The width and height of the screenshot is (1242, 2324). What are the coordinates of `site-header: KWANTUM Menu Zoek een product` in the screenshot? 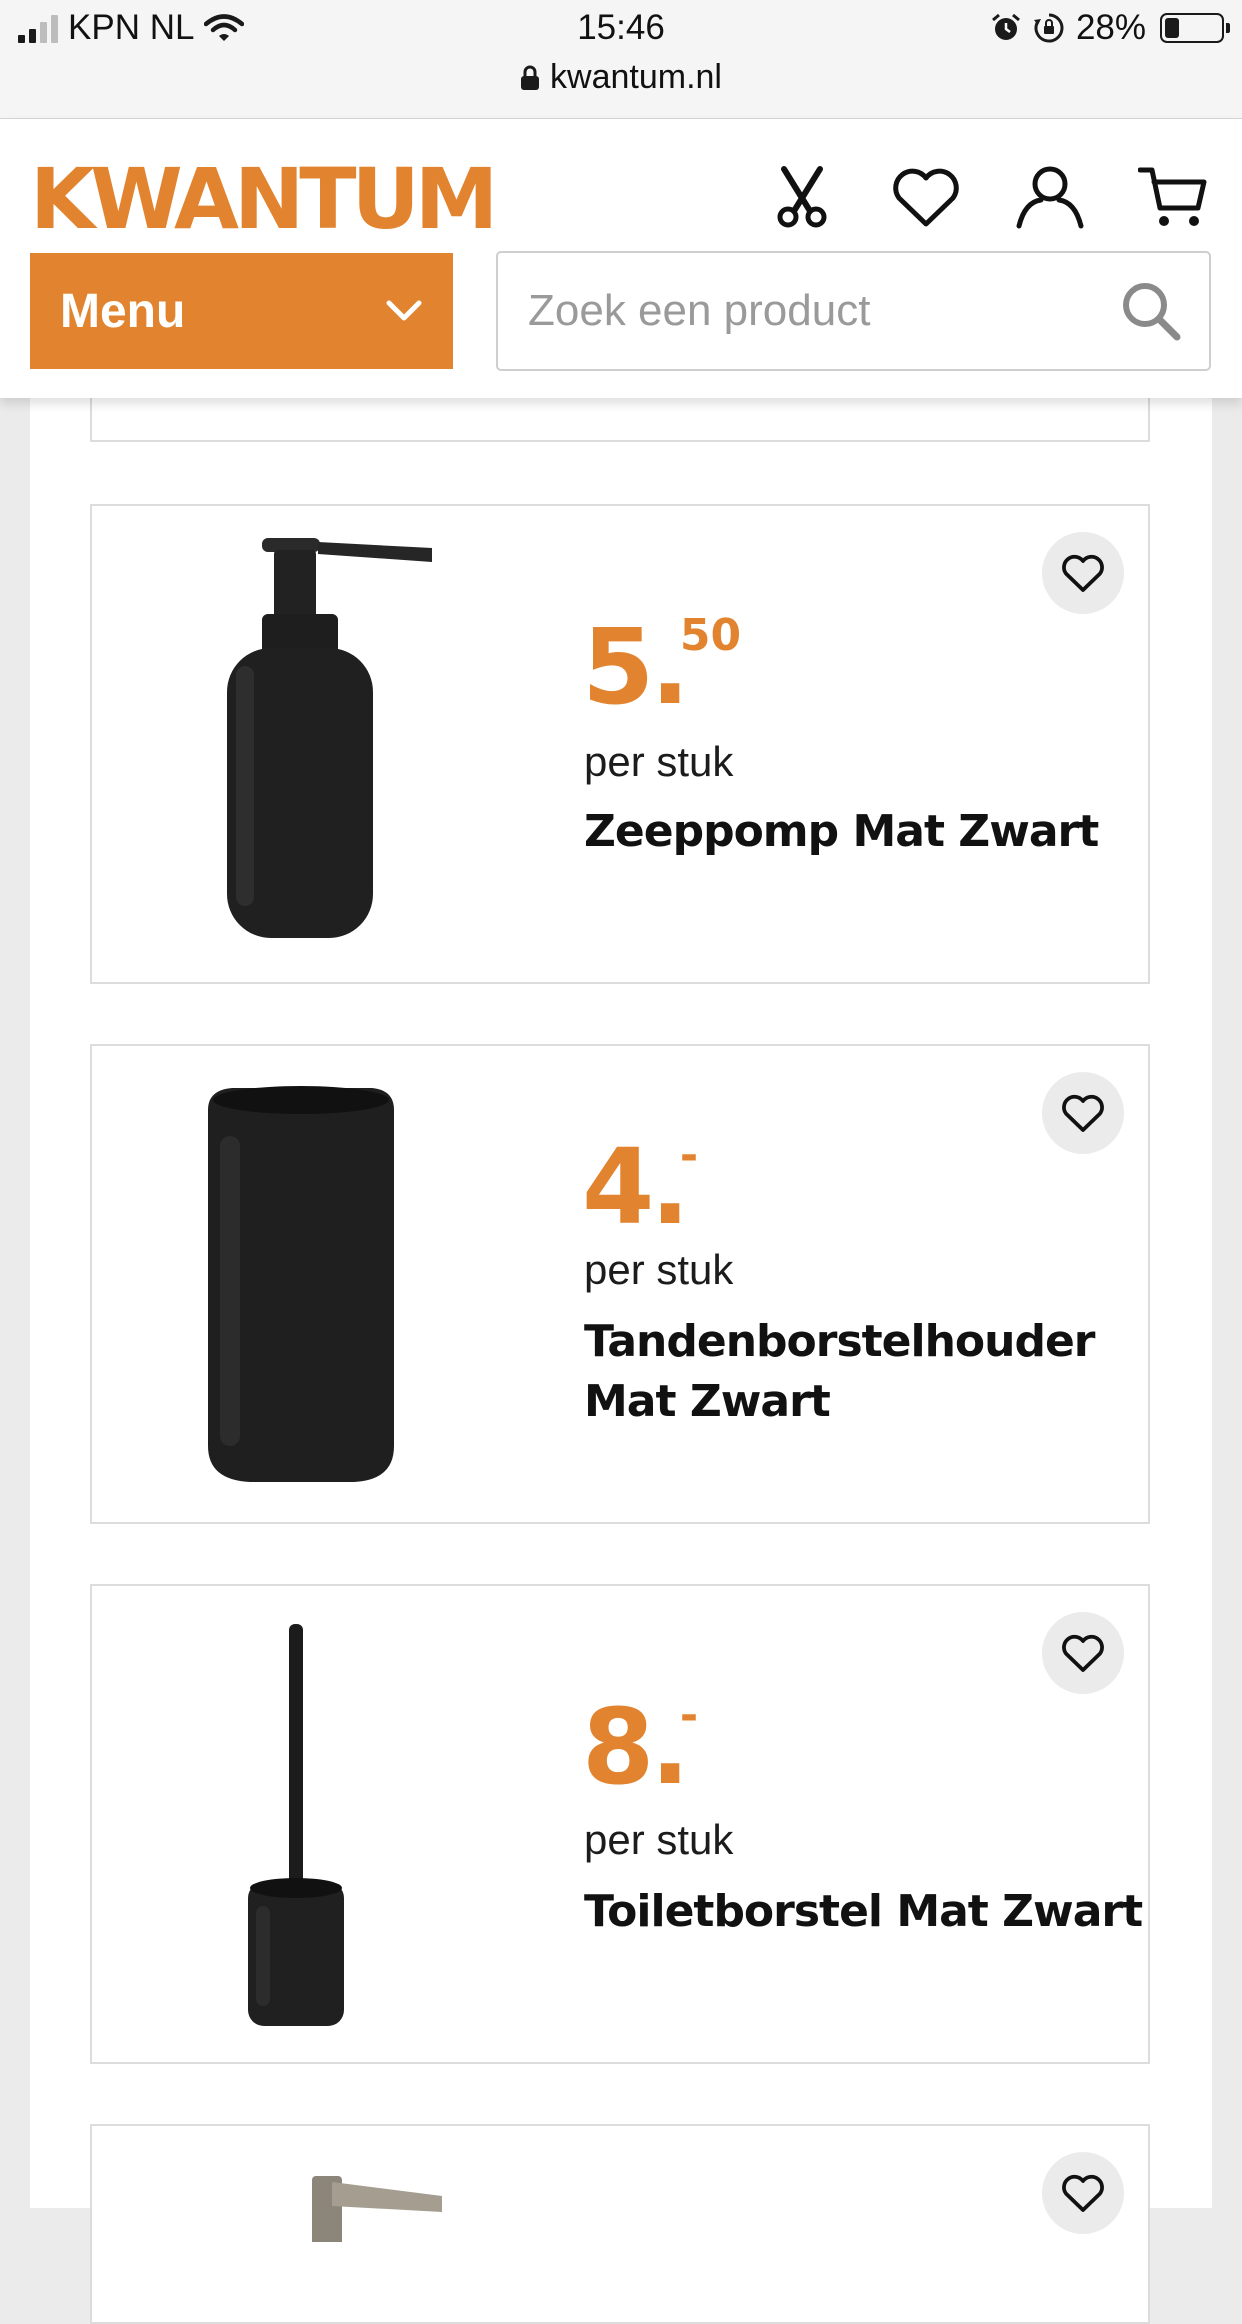 It's located at (621, 258).